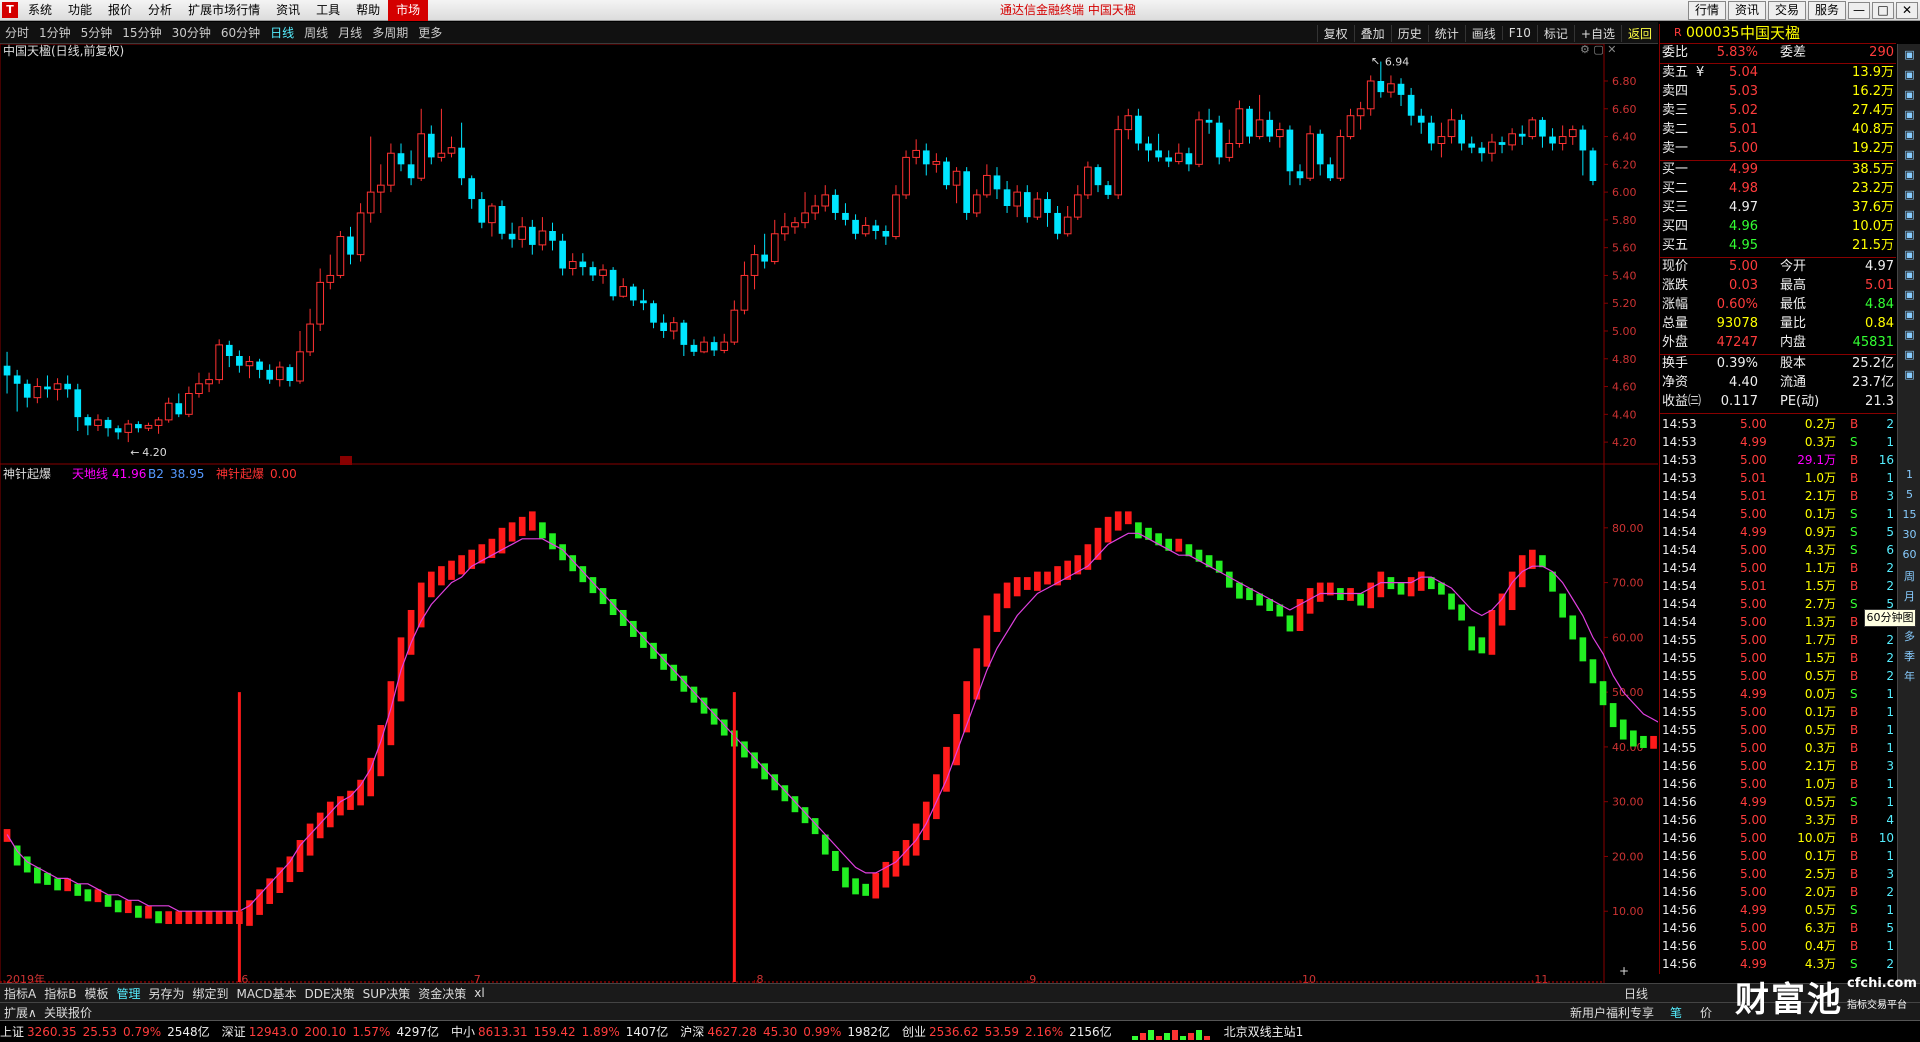  What do you see at coordinates (191, 32) in the screenshot?
I see `period-tab: 30分钟` at bounding box center [191, 32].